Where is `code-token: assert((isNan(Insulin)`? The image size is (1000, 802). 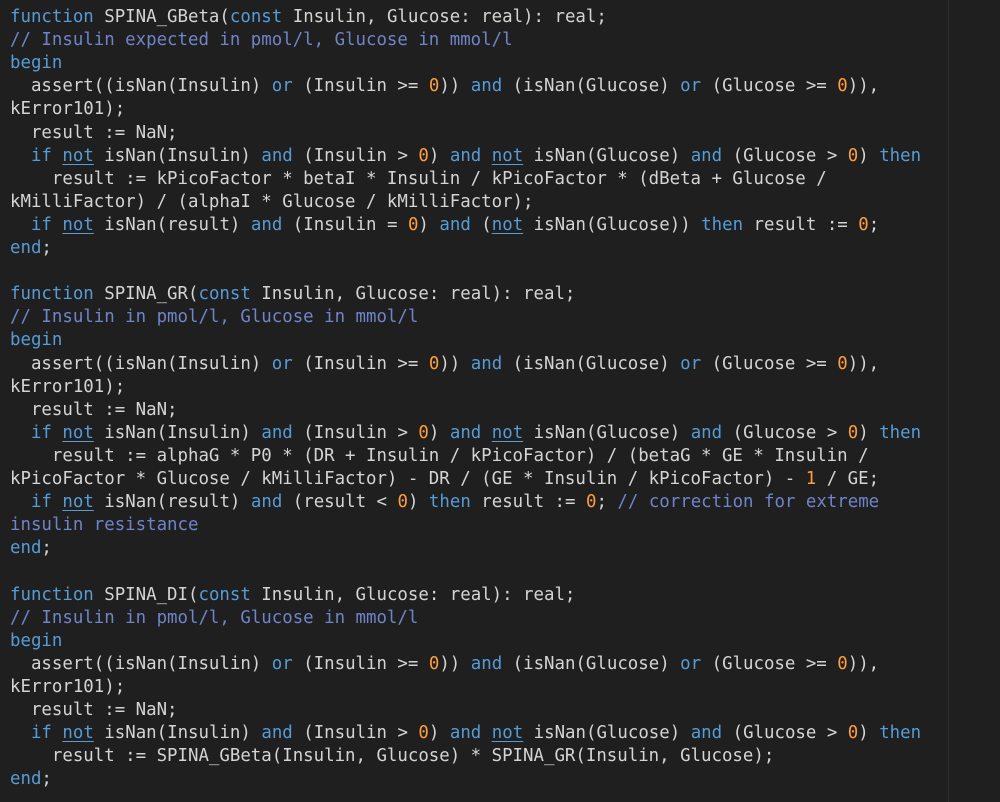 code-token: assert((isNan(Insulin) is located at coordinates (141, 86).